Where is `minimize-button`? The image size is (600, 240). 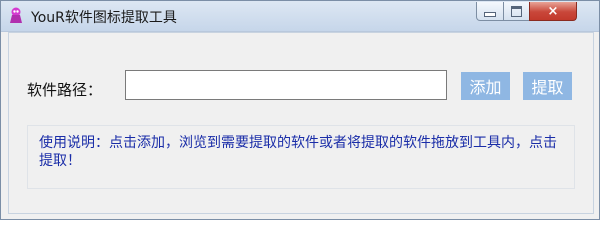 minimize-button is located at coordinates (490, 11).